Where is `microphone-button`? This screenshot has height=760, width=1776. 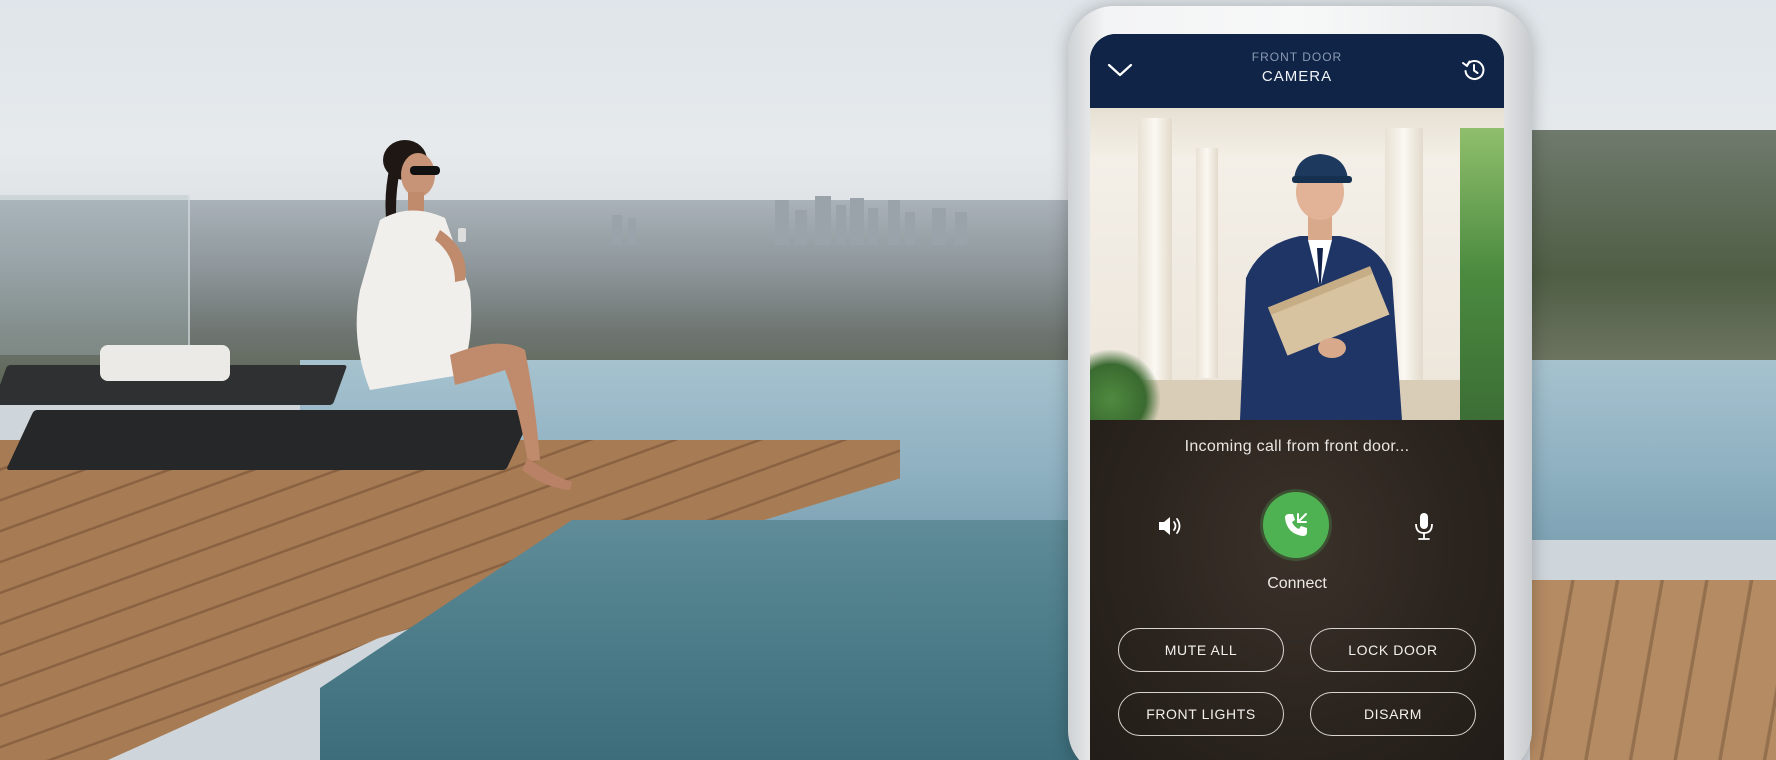
microphone-button is located at coordinates (1424, 526).